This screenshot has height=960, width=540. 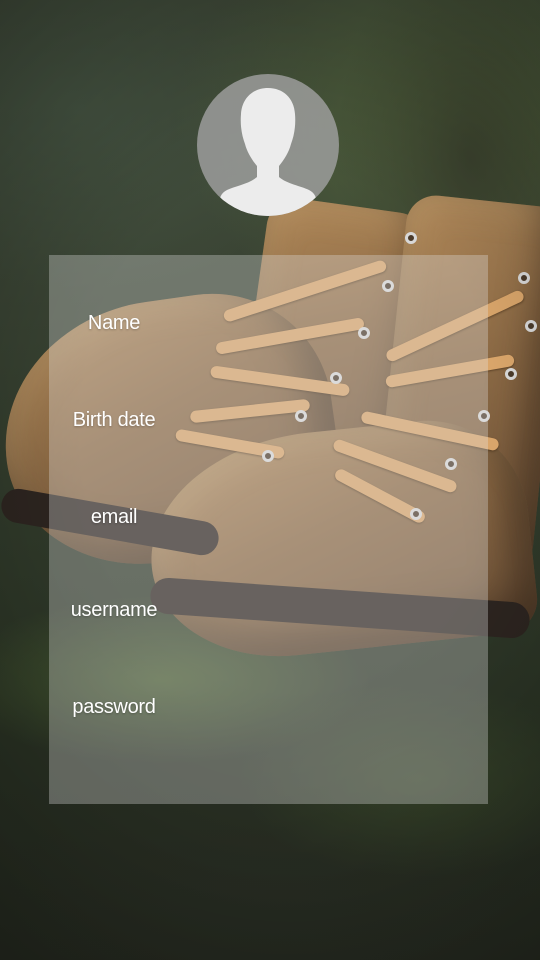 I want to click on birth-date-label: Birth date, so click(x=114, y=420).